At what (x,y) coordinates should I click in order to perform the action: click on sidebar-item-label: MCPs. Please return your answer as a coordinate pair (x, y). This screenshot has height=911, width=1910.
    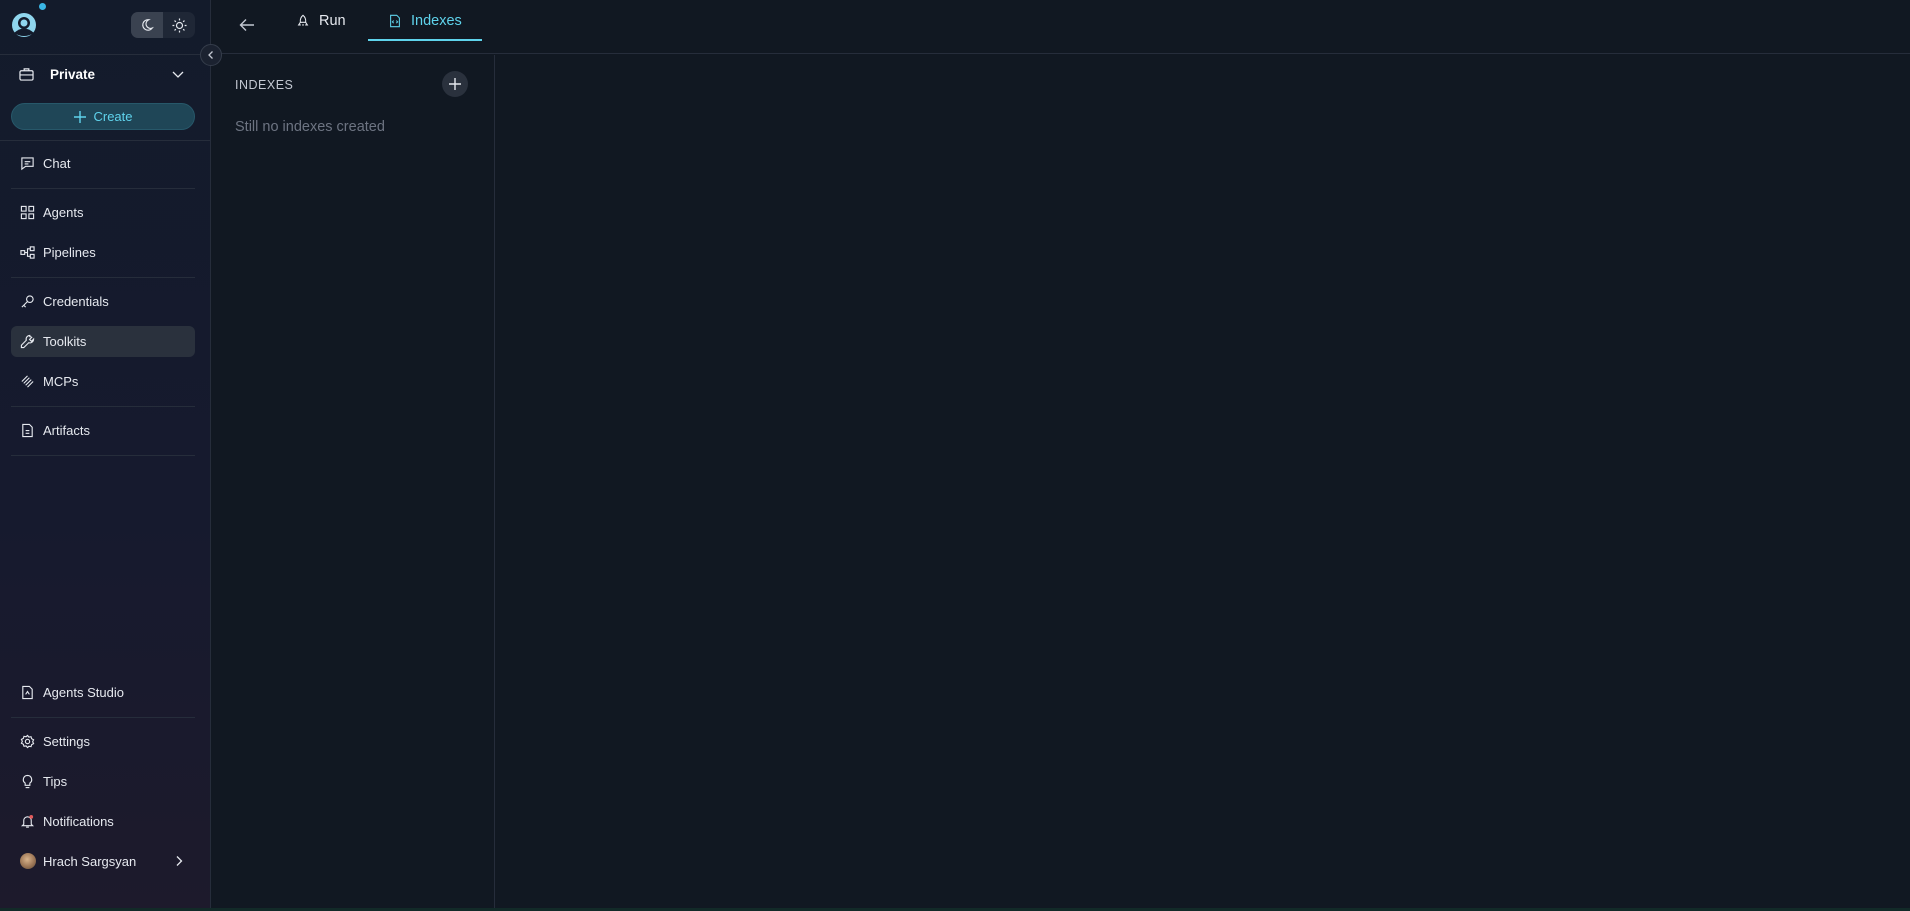
    Looking at the image, I should click on (61, 381).